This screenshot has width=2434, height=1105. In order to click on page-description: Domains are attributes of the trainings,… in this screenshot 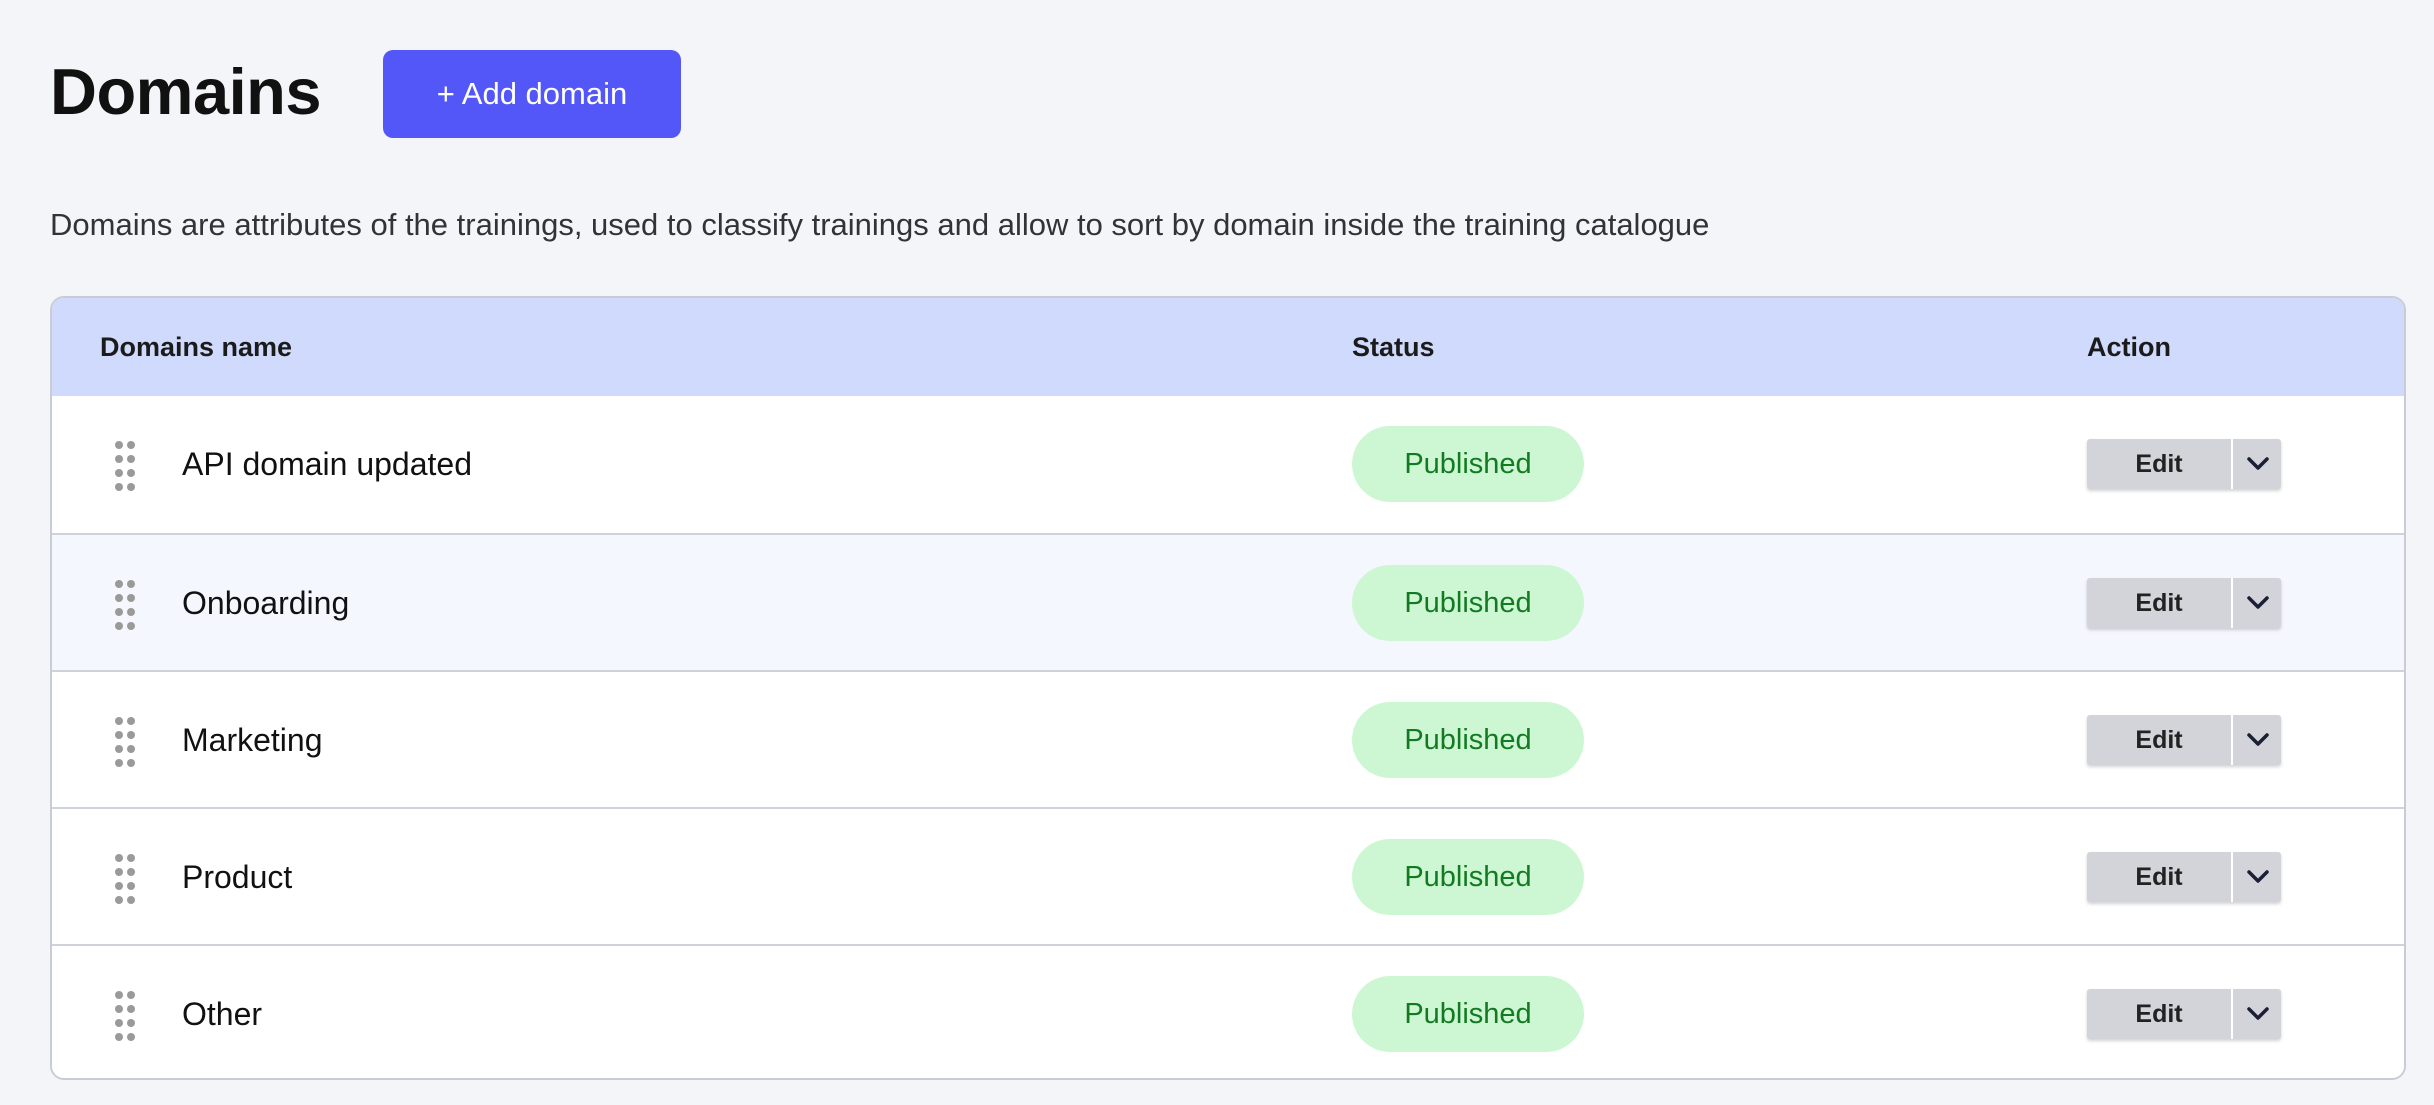, I will do `click(880, 224)`.